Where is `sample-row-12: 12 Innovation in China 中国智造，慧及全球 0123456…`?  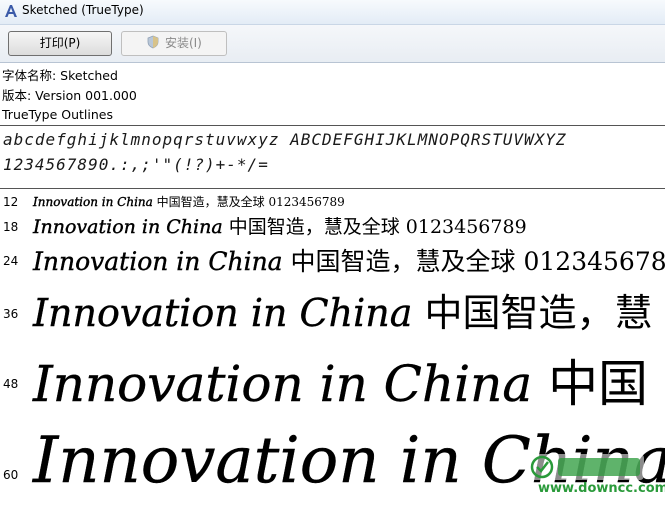
sample-row-12: 12 Innovation in China 中国智造，慧及全球 0123456… is located at coordinates (332, 203).